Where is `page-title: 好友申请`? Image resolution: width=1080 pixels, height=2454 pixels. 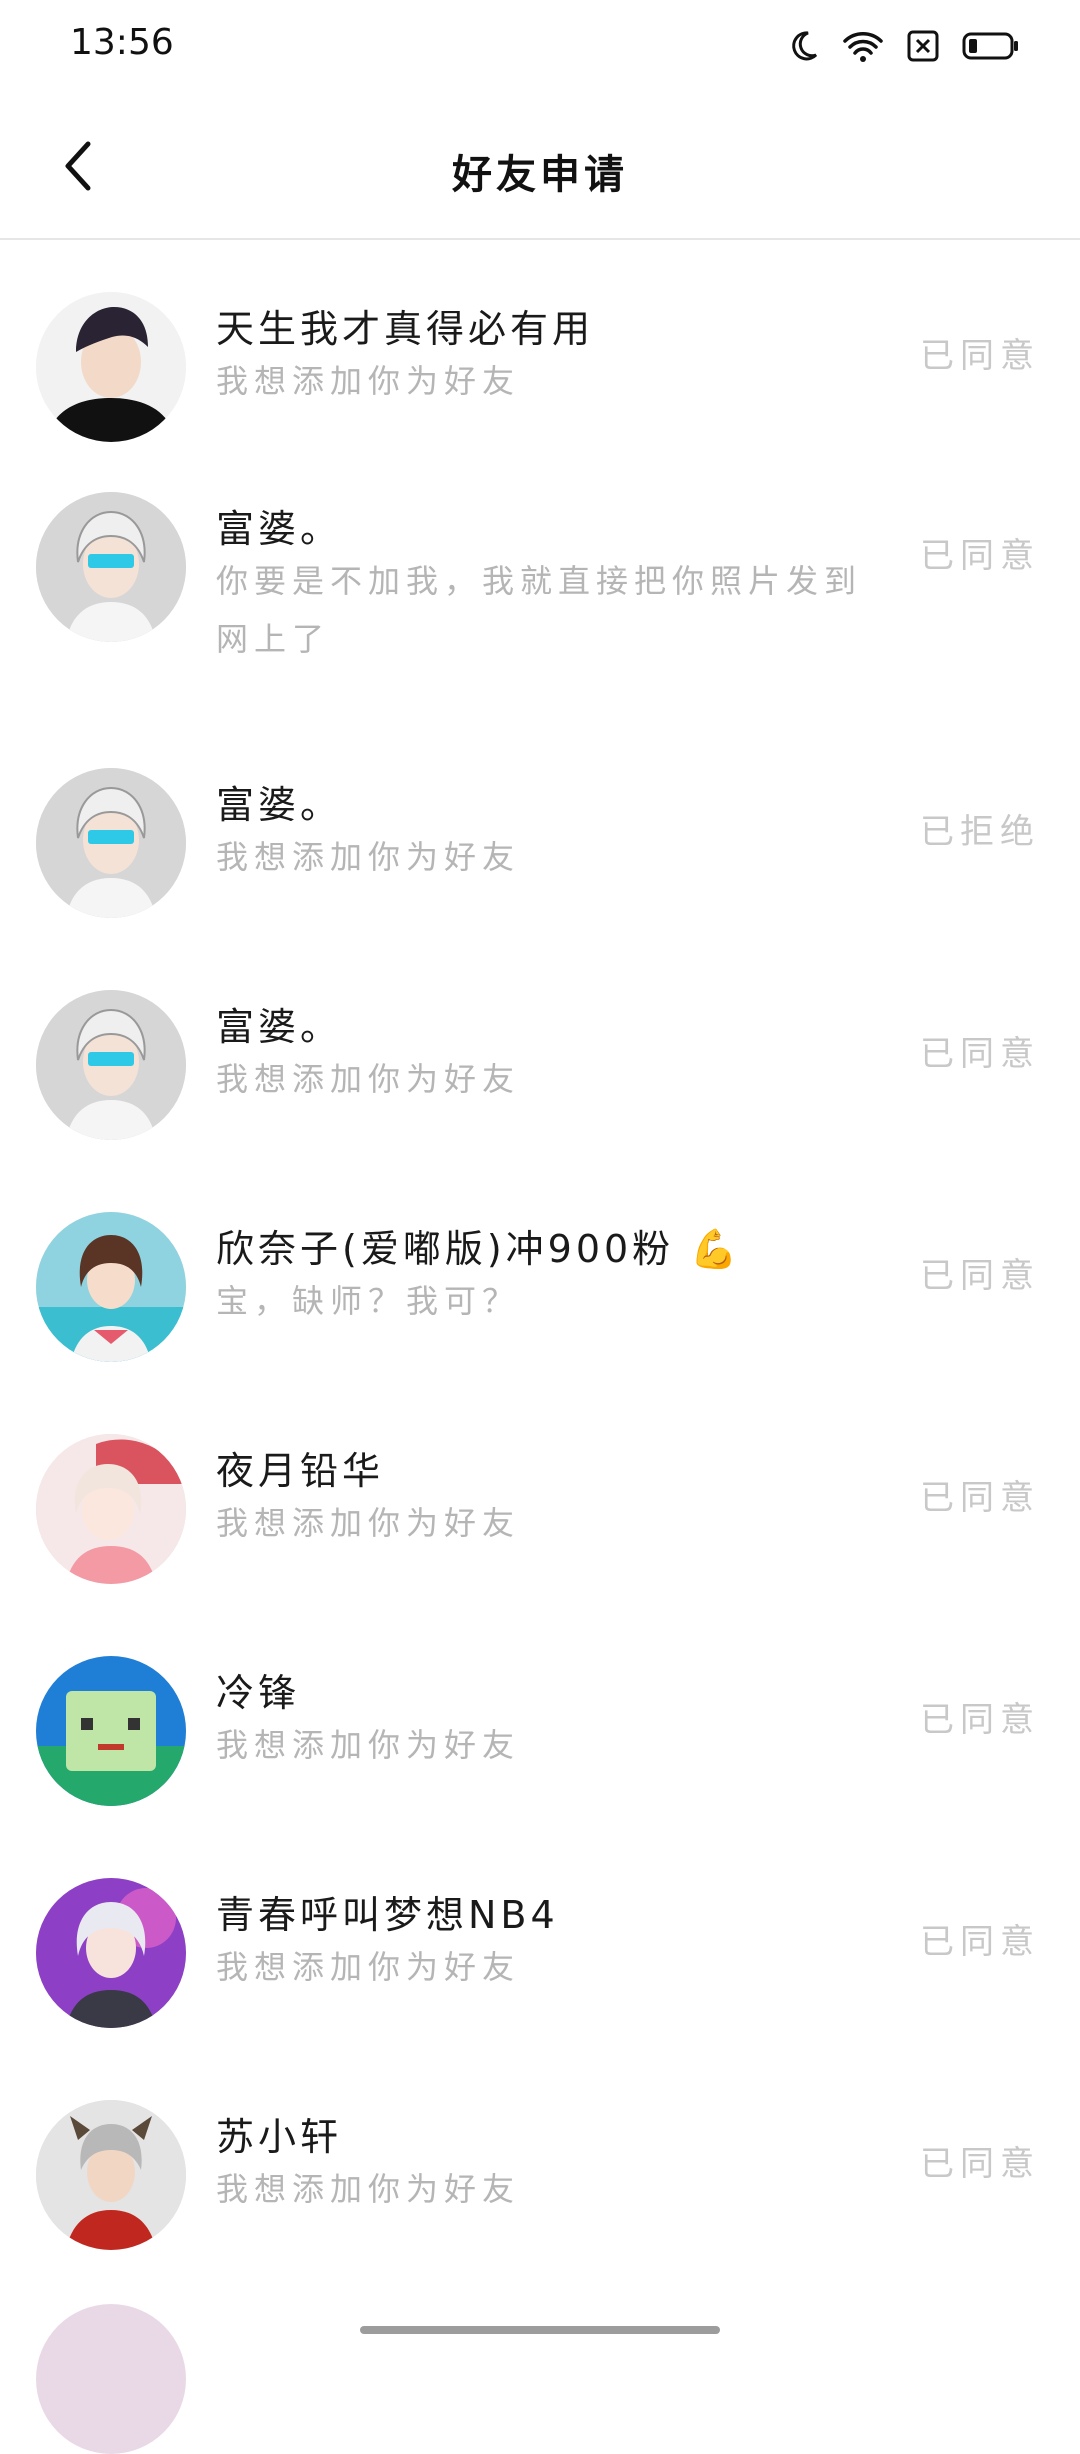
page-title: 好友申请 is located at coordinates (540, 175).